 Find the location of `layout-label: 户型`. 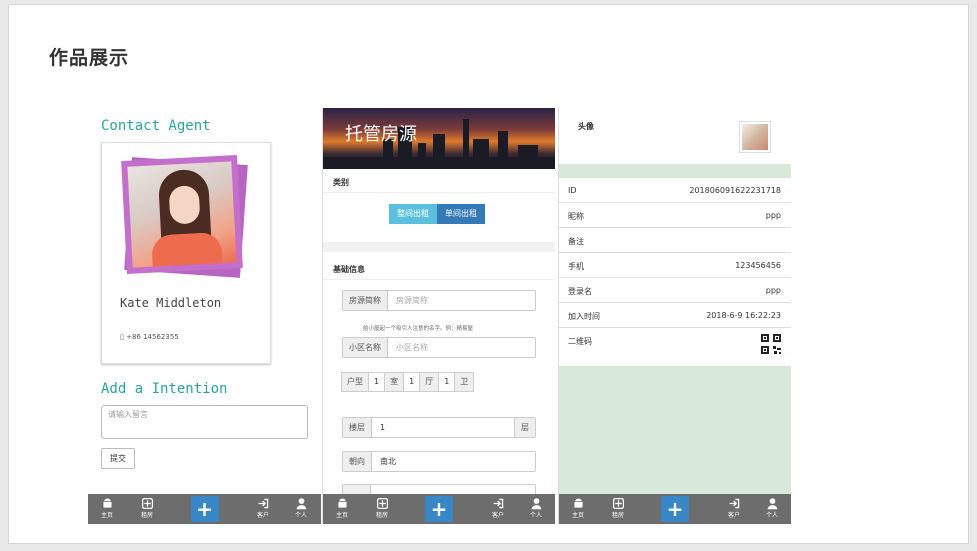

layout-label: 户型 is located at coordinates (355, 382).